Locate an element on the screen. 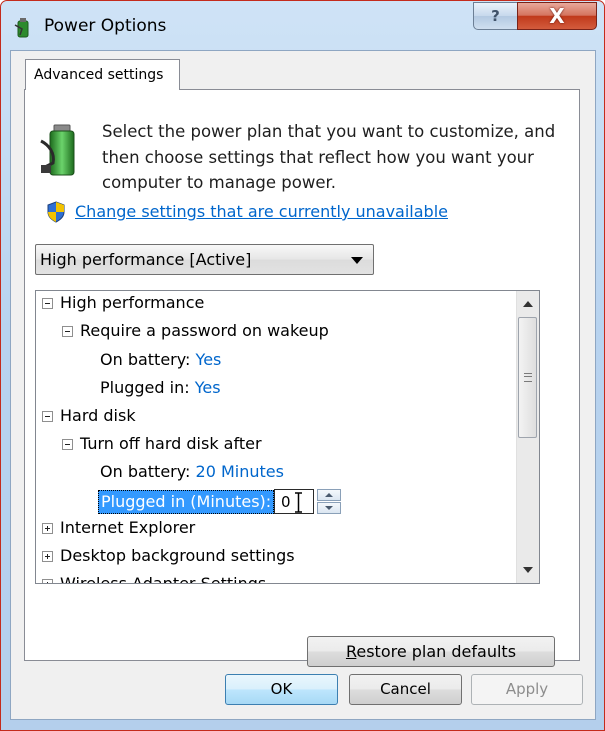  restore-plan-defaults-button: Restore plan defaults is located at coordinates (431, 651).